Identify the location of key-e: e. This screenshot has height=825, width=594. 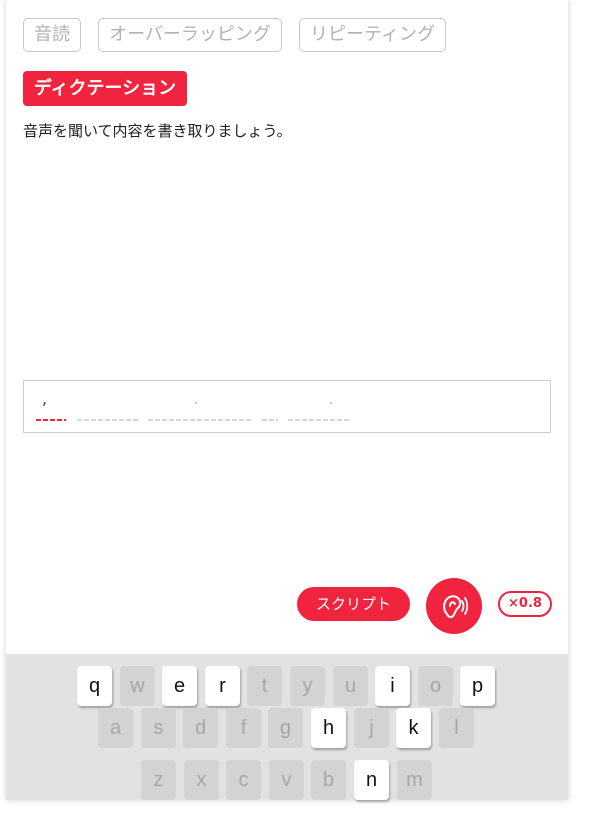
(179, 686).